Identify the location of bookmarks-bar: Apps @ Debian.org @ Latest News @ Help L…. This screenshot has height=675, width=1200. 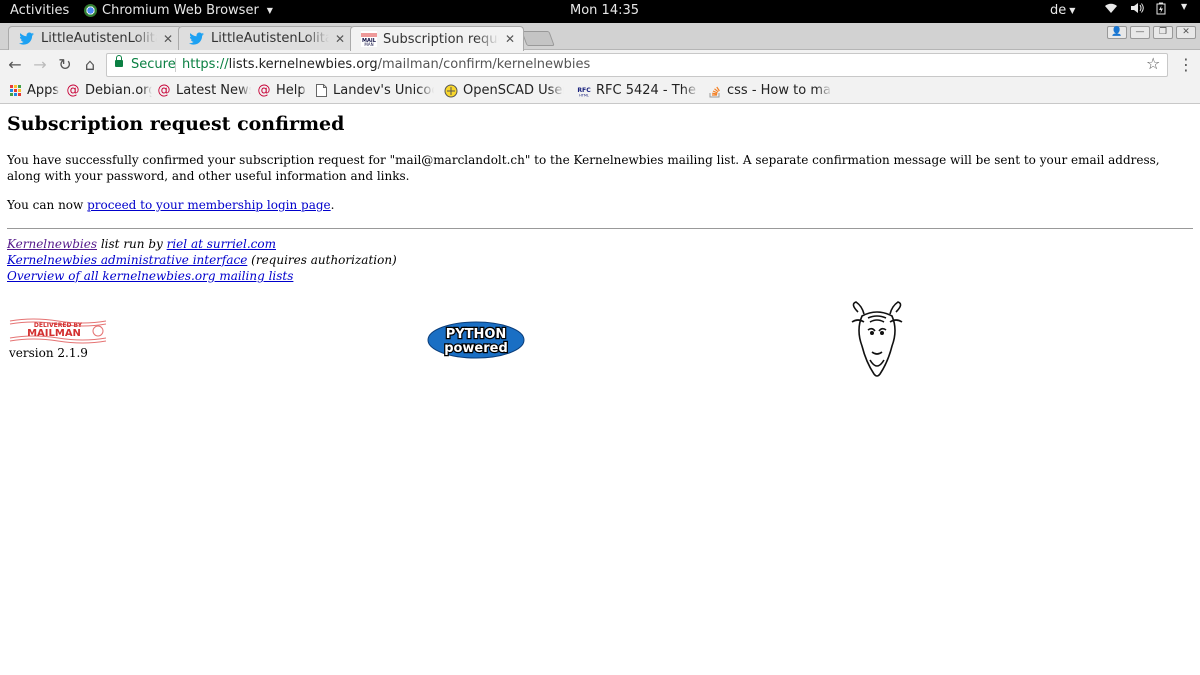
(600, 92).